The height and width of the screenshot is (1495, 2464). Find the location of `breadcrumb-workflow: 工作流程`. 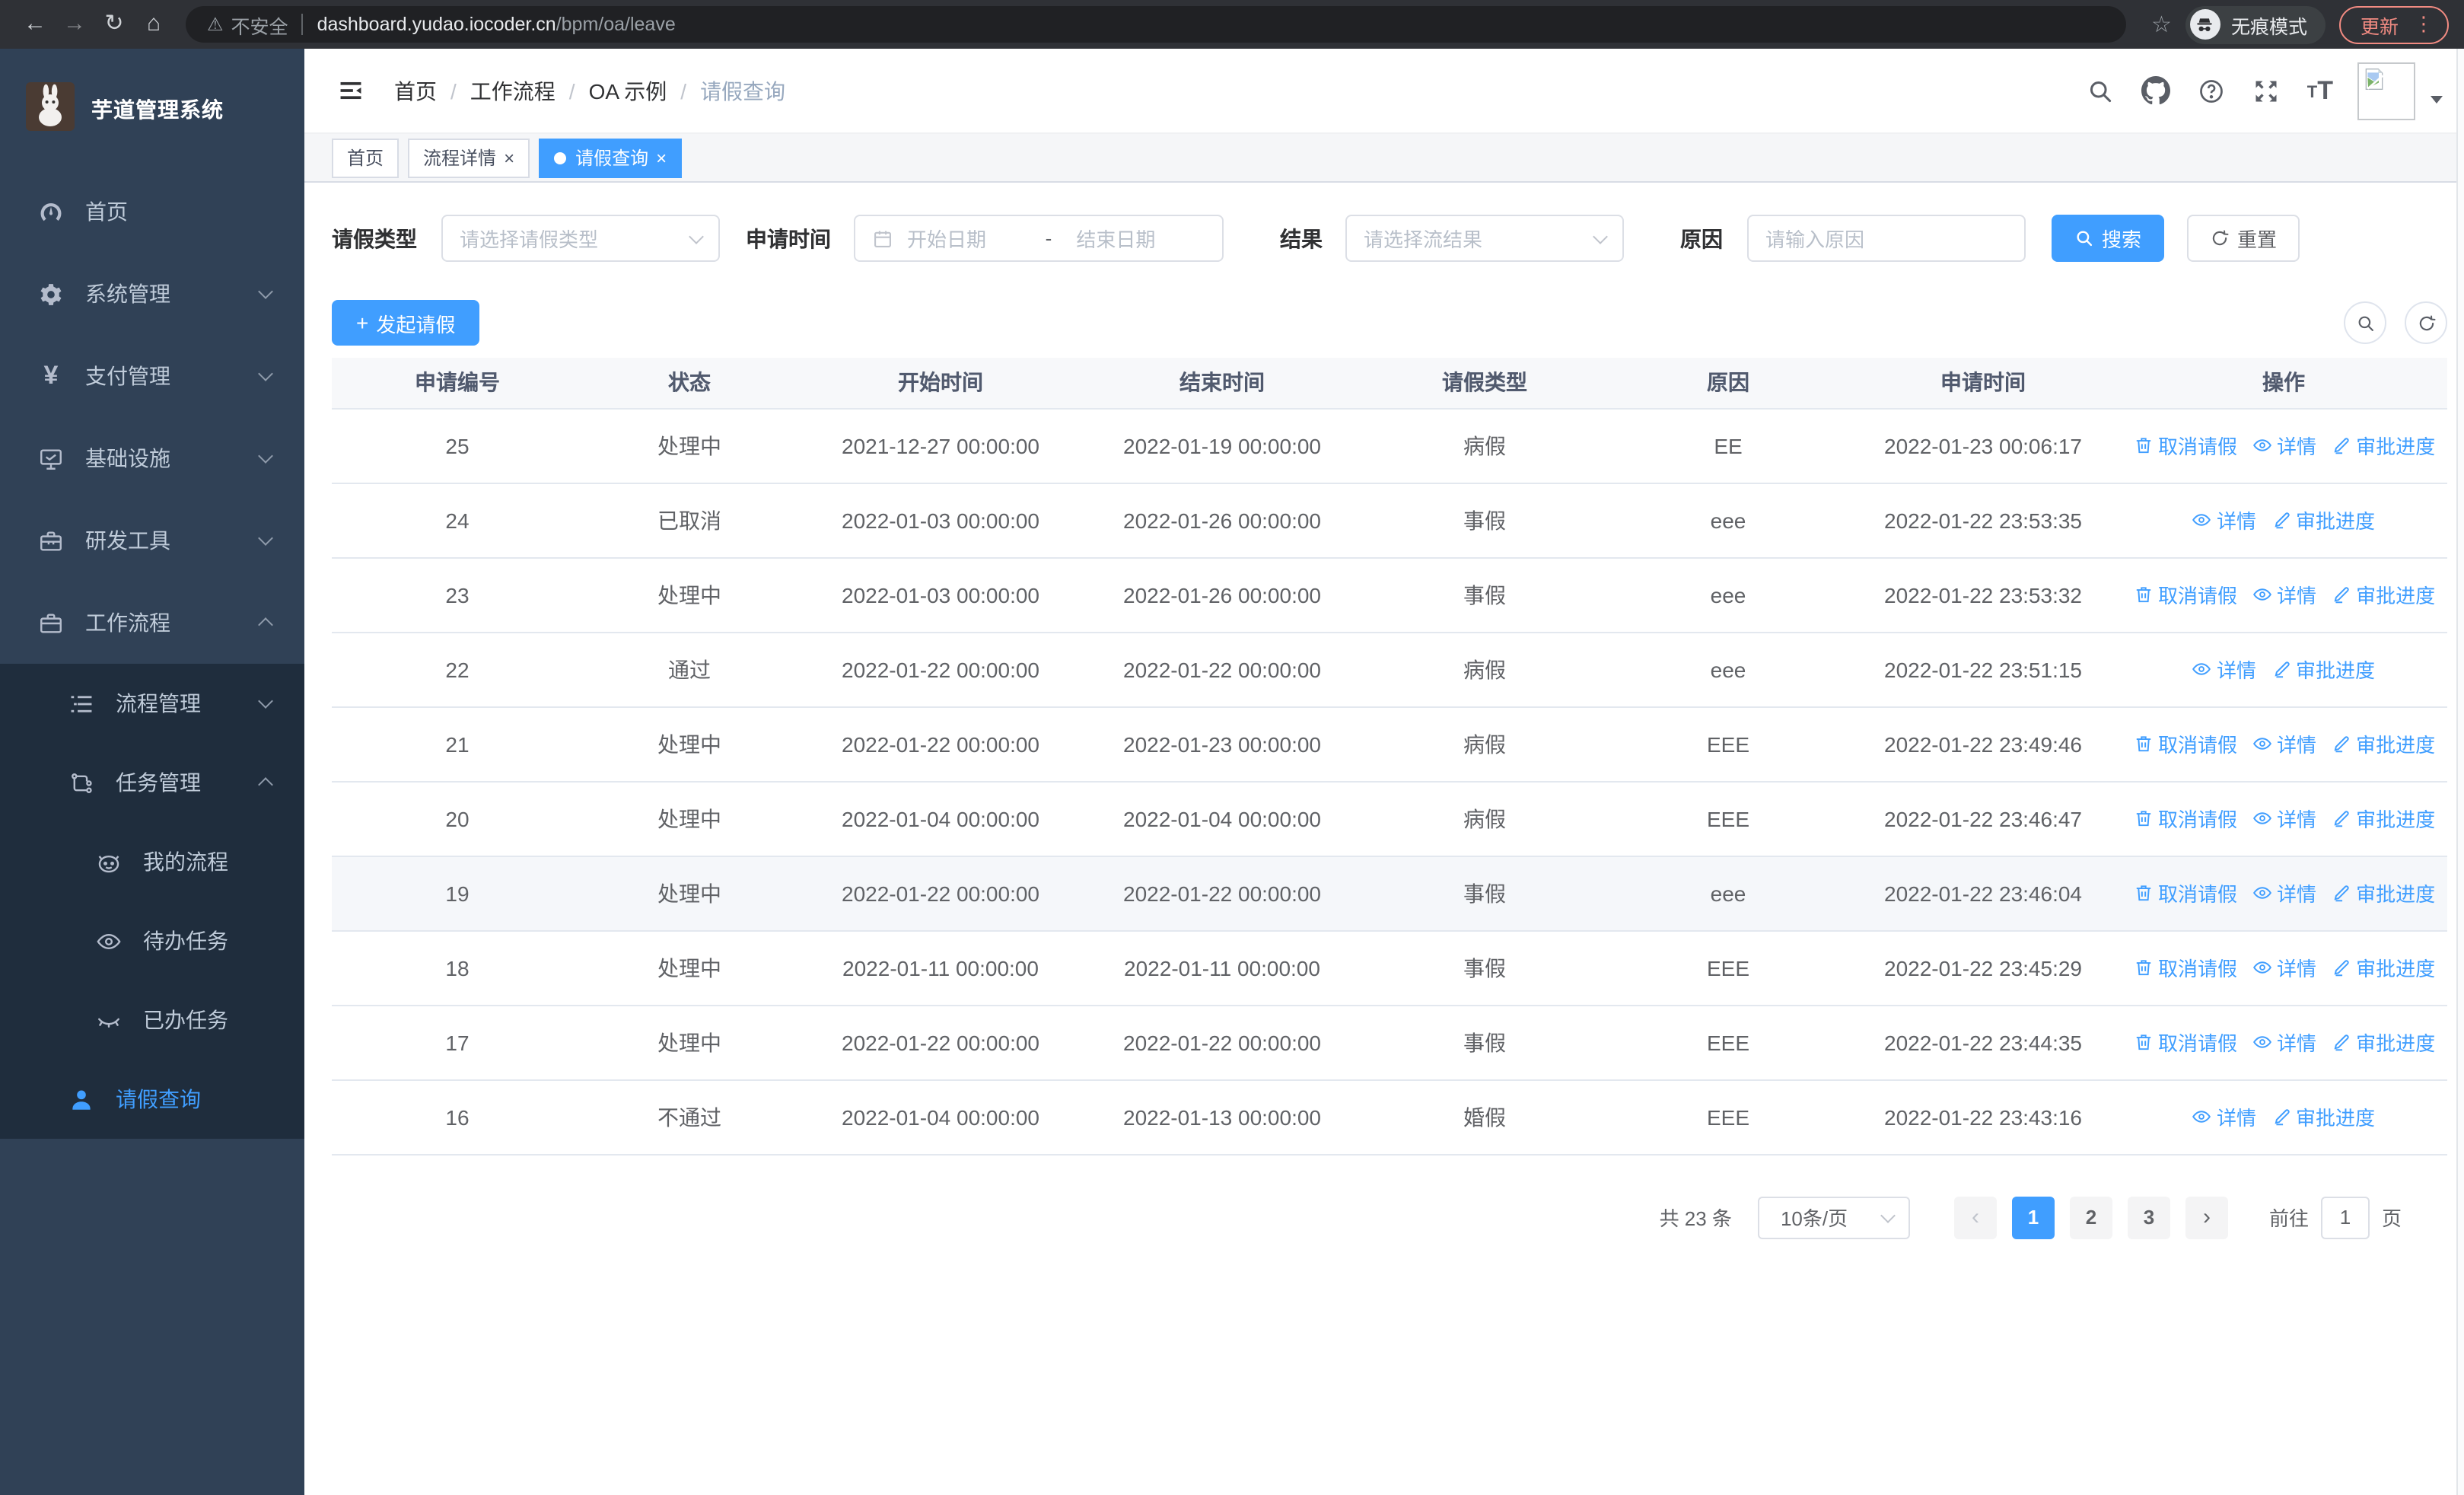

breadcrumb-workflow: 工作流程 is located at coordinates (513, 91).